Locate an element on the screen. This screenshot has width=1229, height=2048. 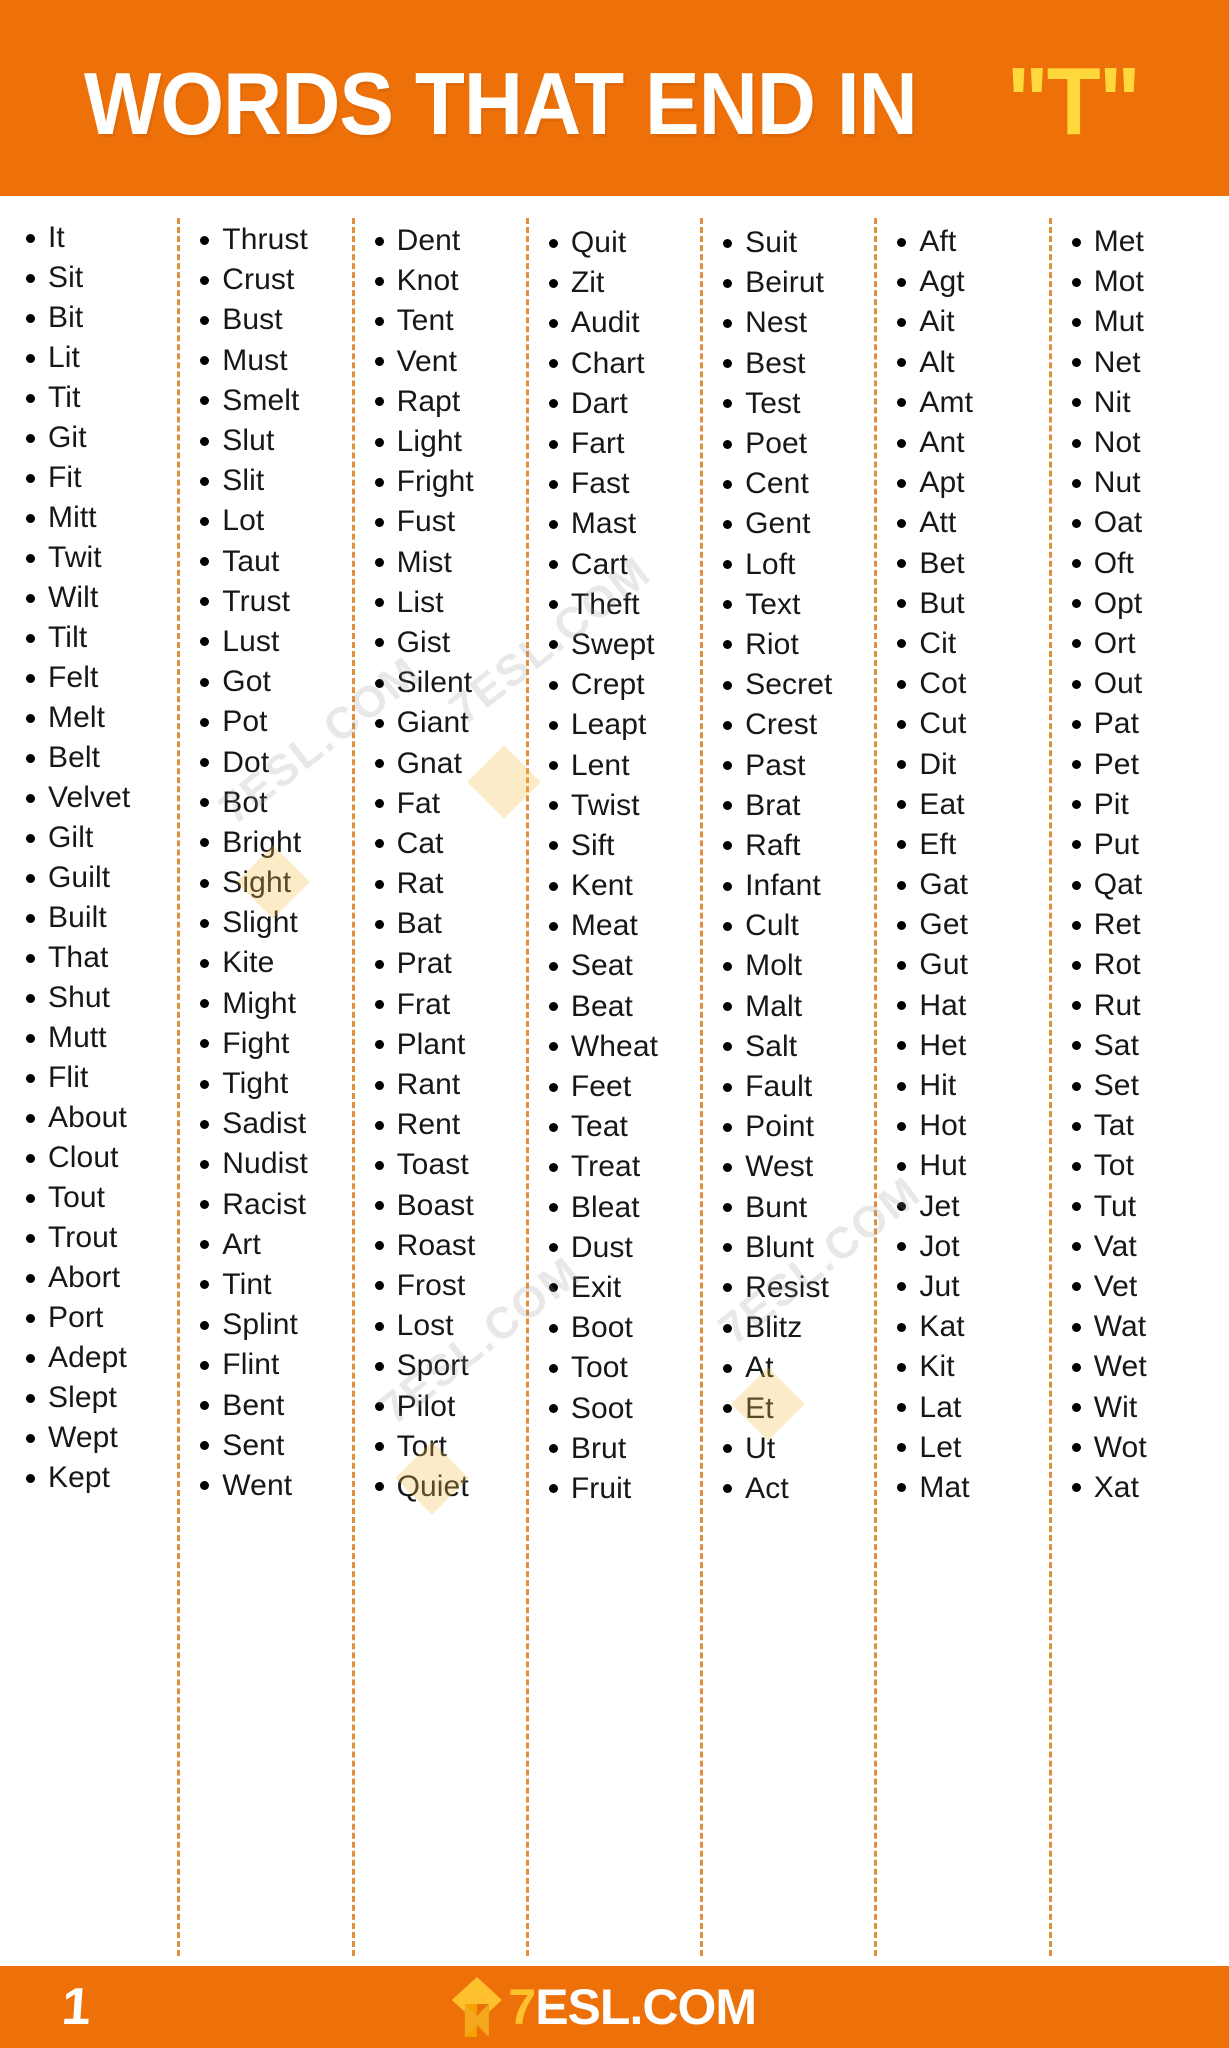
word-text: Ort is located at coordinates (1114, 643).